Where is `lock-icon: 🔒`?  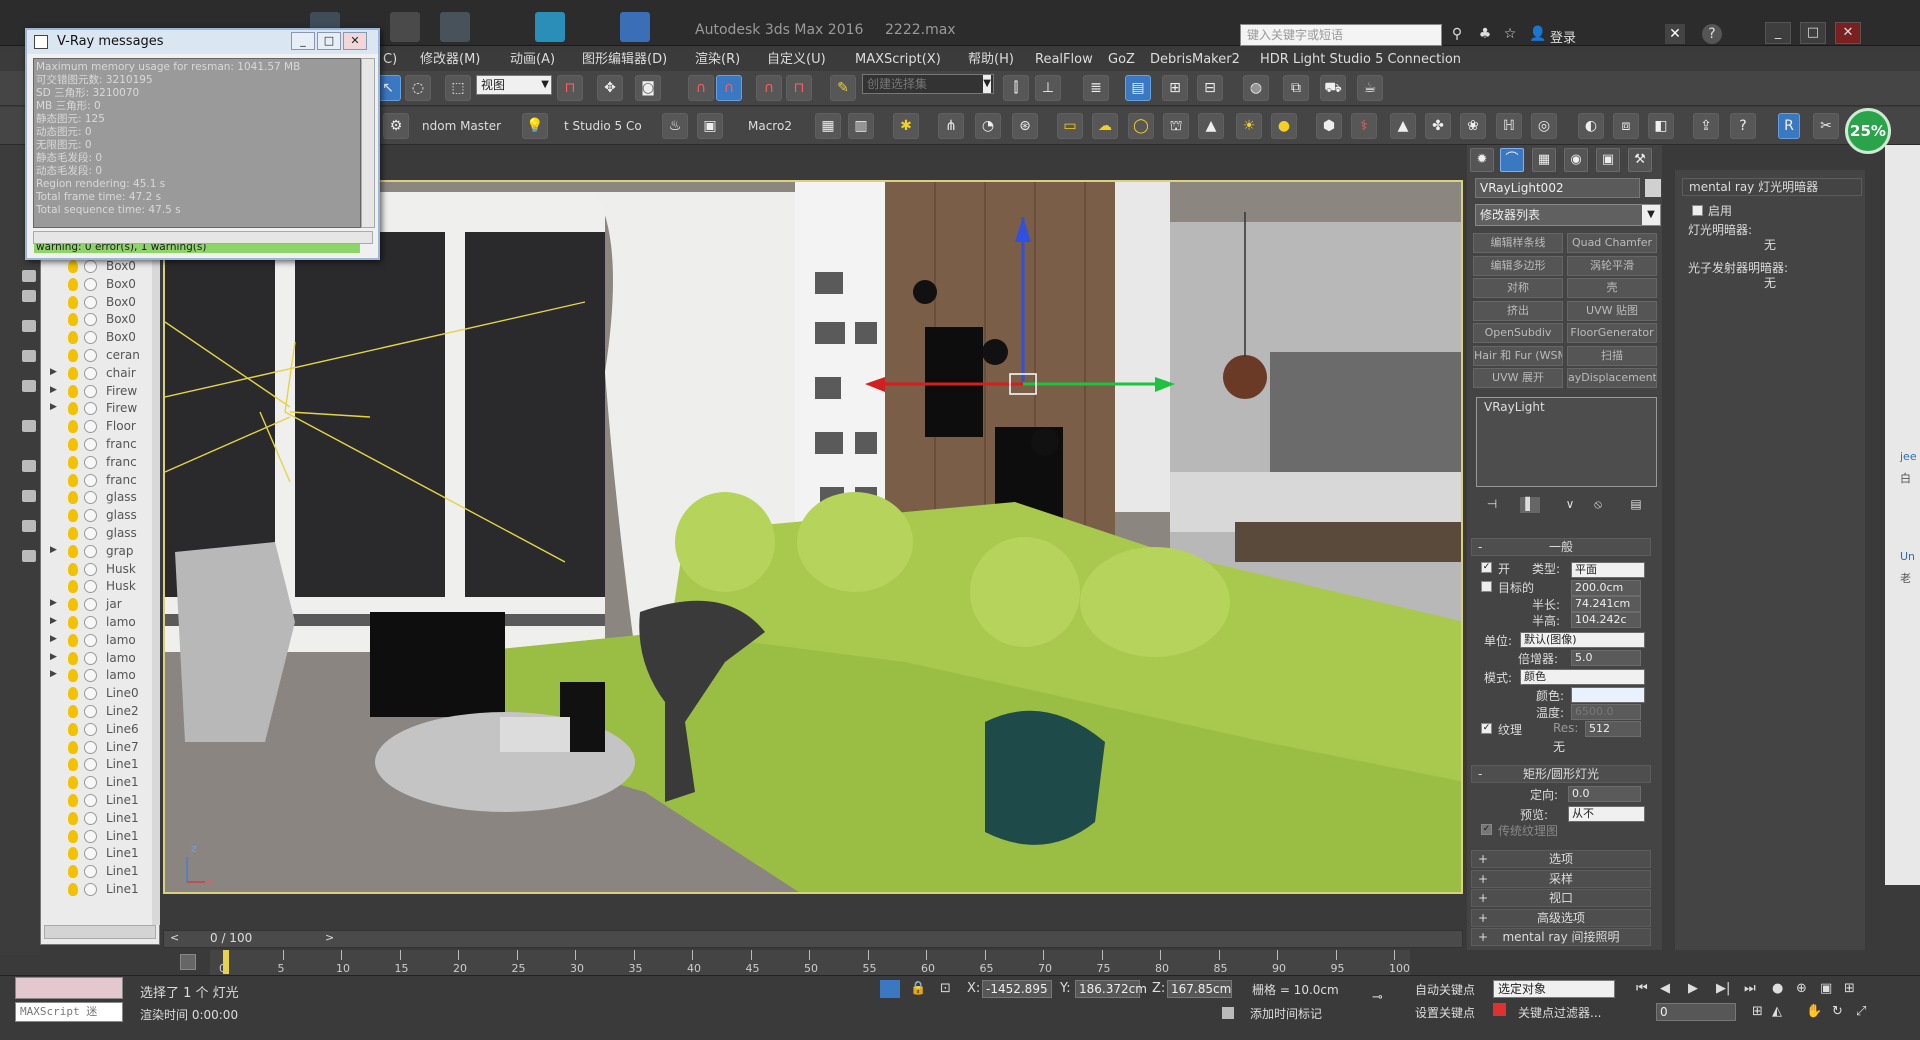 lock-icon: 🔒 is located at coordinates (918, 988).